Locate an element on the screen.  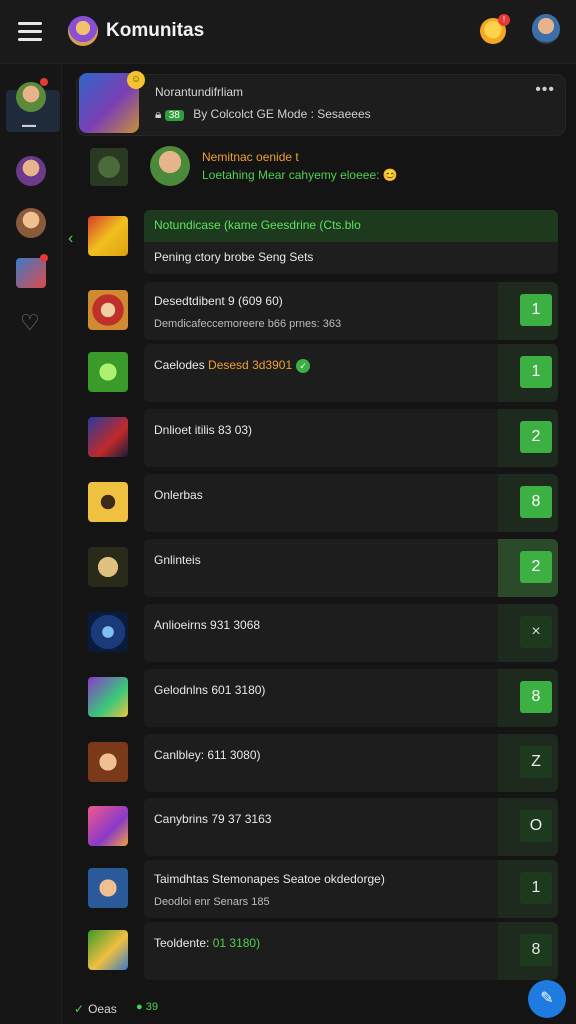
list-item: Anlioeirns 931 3068 × is located at coordinates (323, 633).